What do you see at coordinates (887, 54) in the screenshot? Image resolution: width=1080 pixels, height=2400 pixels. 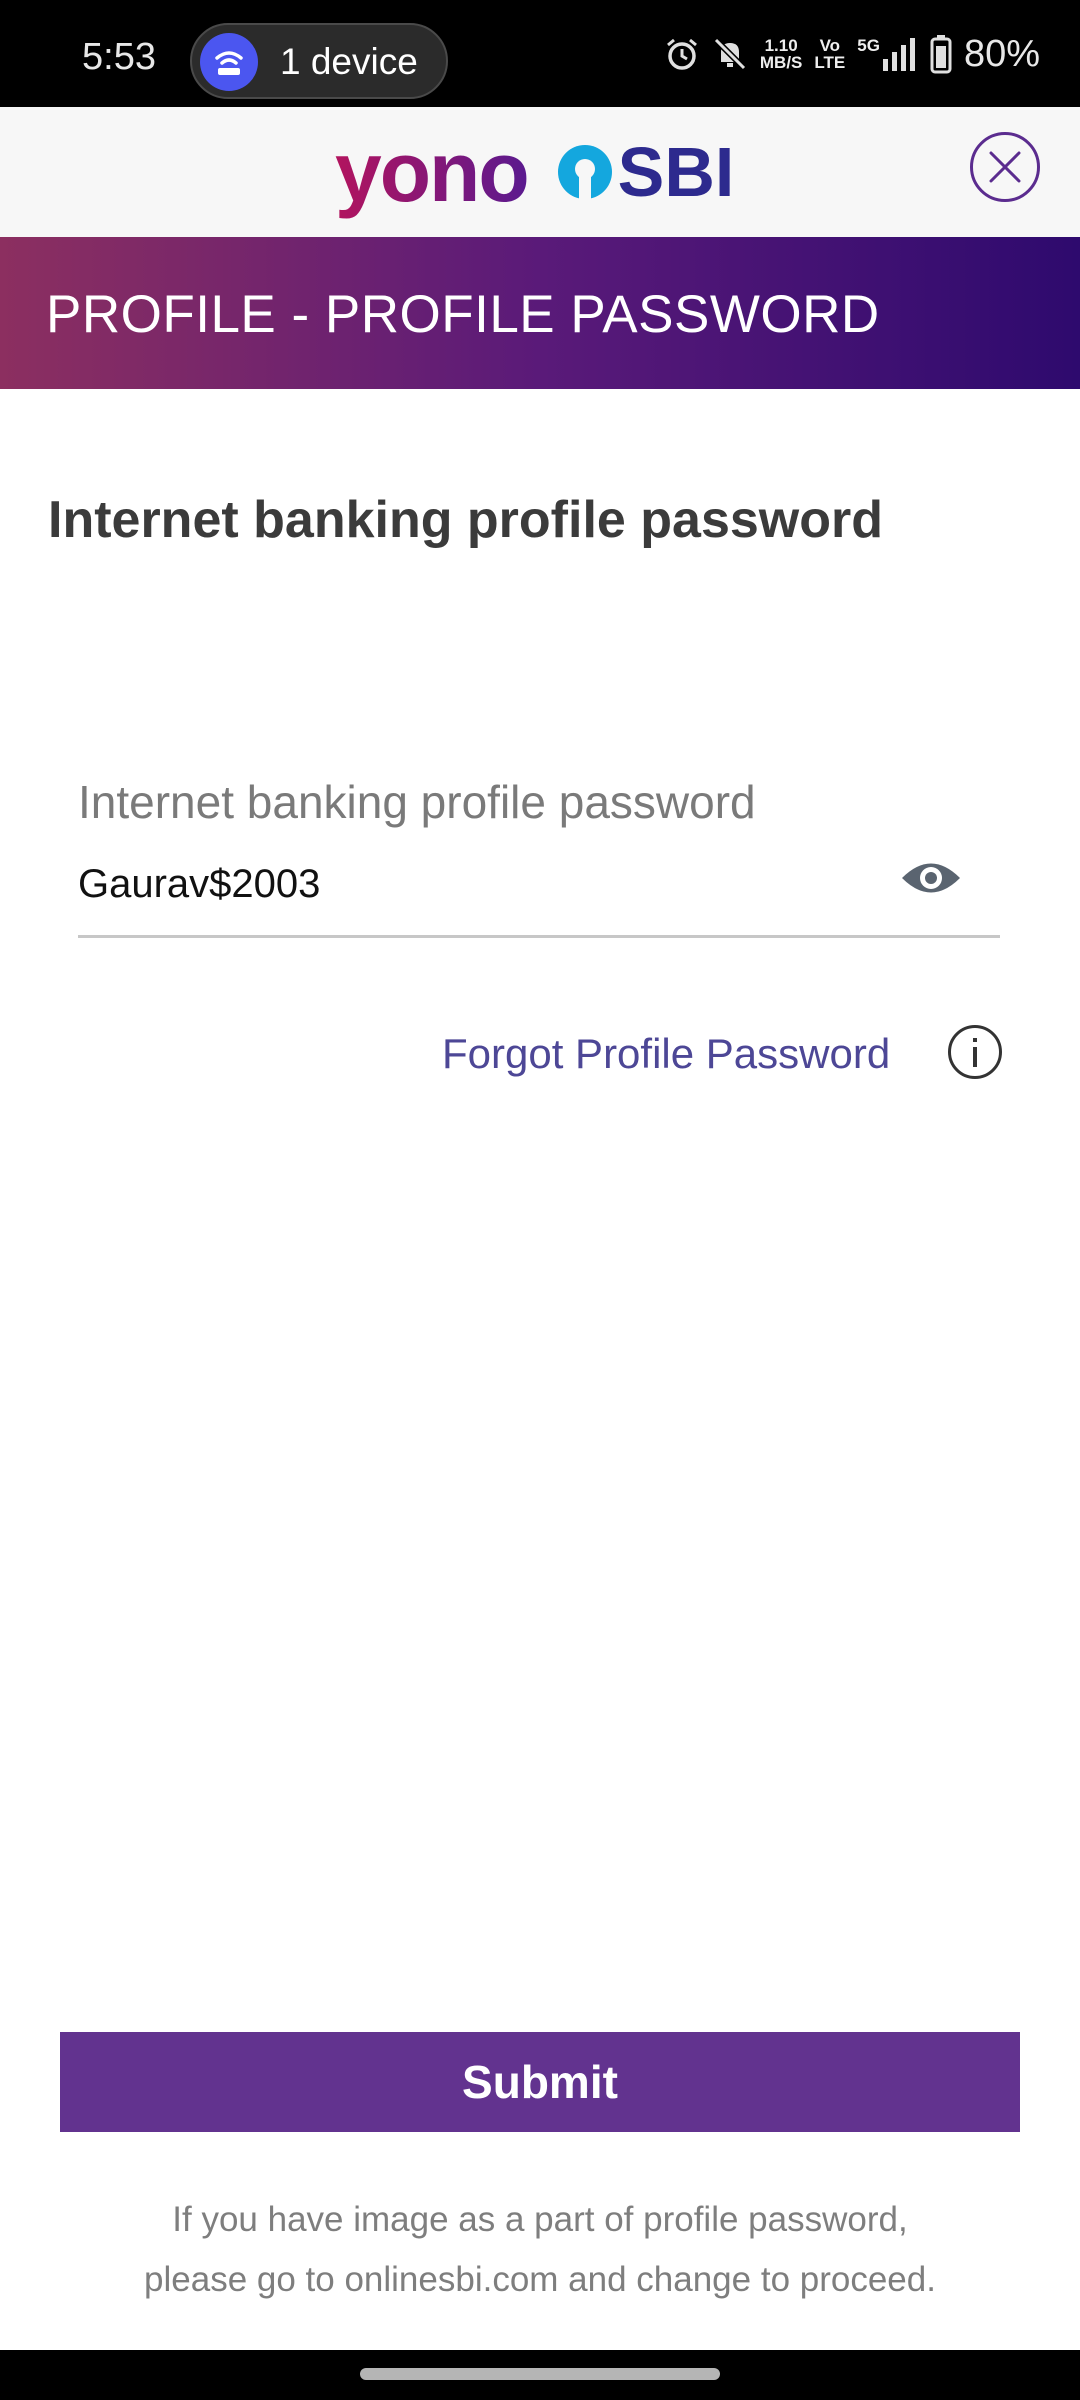 I see `signal-icon: 5G` at bounding box center [887, 54].